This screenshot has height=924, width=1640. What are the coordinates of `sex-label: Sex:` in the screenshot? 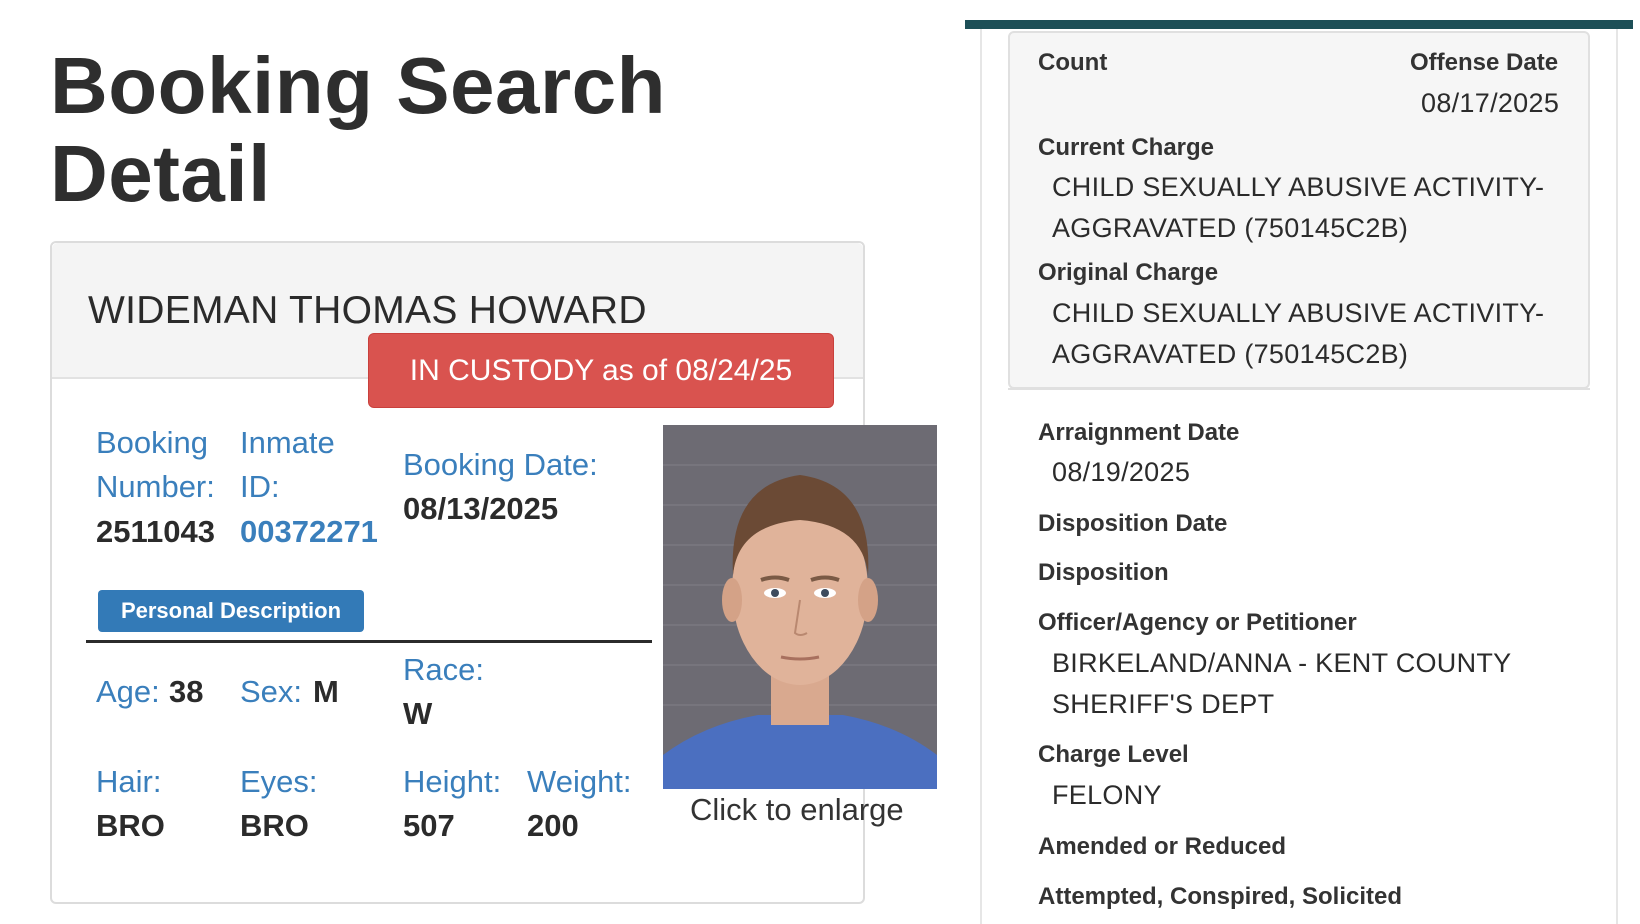 It's located at (271, 691).